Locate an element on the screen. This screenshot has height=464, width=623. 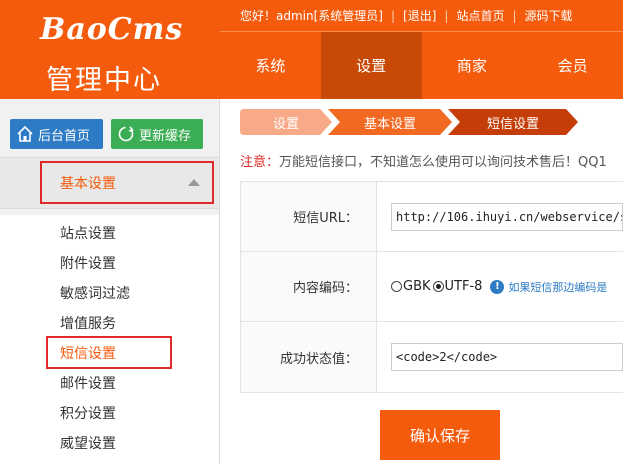
sidebar-item-prestige: 威望设置 is located at coordinates (88, 443).